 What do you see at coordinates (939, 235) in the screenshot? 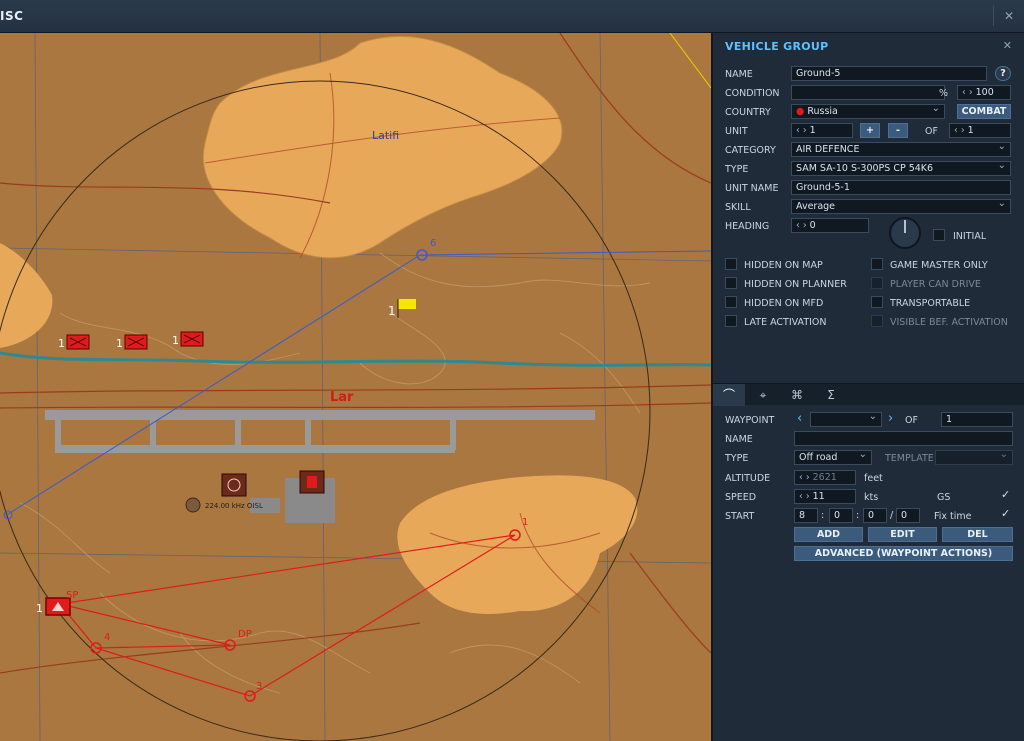
I see `initial-checkbox` at bounding box center [939, 235].